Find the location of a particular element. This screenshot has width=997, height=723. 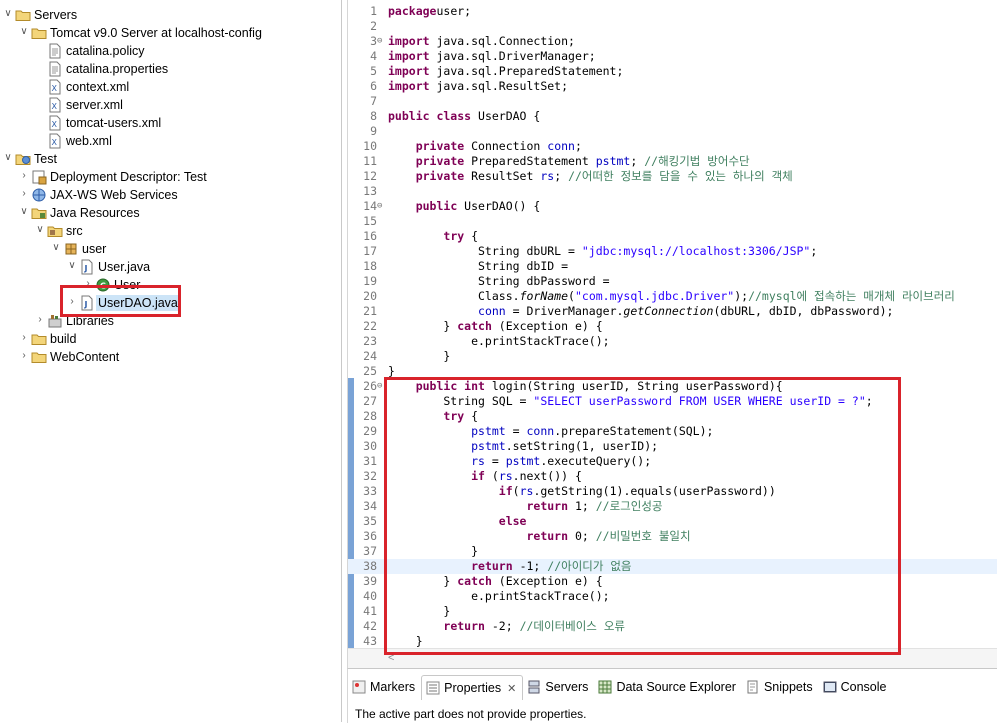

code-line: 43 } is located at coordinates (672, 641).